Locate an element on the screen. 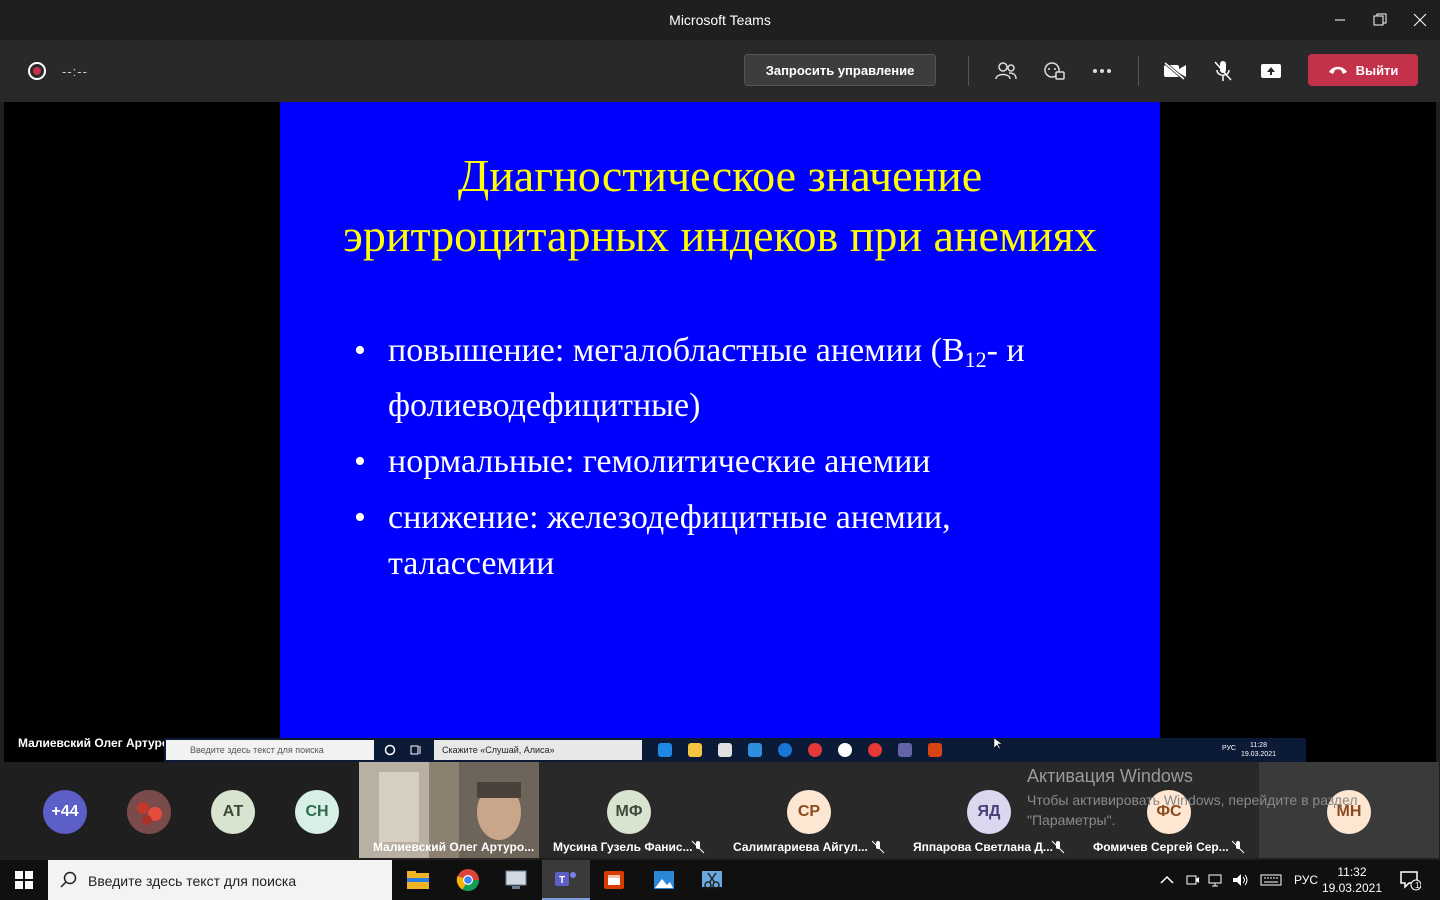 This screenshot has height=900, width=1440. scissors-icon is located at coordinates (712, 880).